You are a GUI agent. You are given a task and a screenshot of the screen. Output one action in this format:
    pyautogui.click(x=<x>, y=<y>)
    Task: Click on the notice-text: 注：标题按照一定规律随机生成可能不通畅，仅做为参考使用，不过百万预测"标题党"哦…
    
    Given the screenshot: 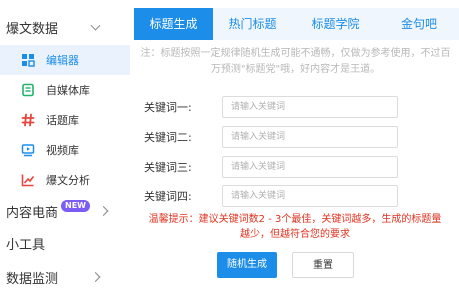 What is the action you would take?
    pyautogui.click(x=295, y=61)
    